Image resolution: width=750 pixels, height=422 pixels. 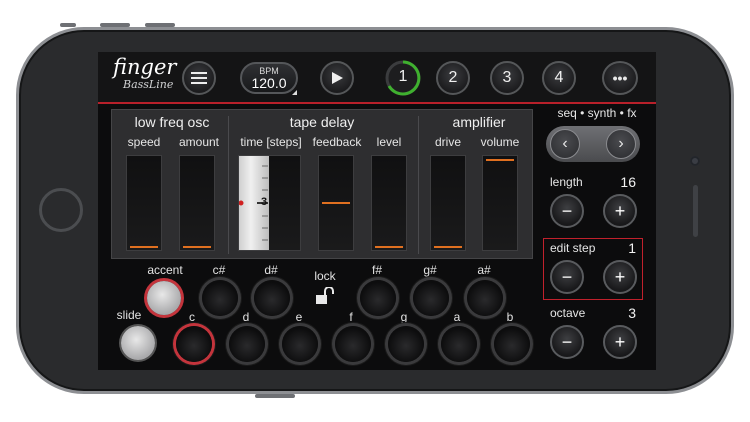 I want to click on key-g-label: g, so click(x=404, y=317).